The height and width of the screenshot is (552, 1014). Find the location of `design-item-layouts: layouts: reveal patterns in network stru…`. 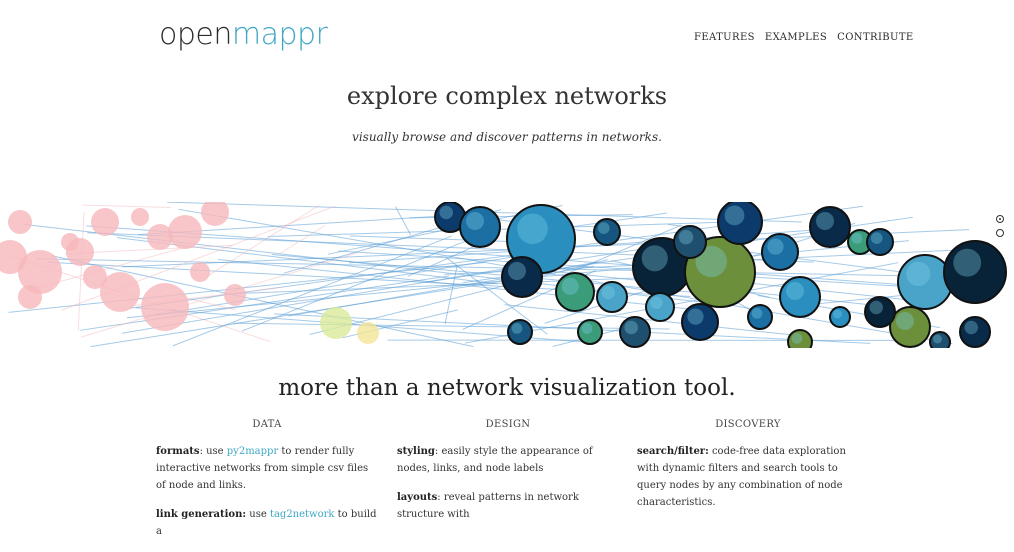

design-item-layouts: layouts: reveal patterns in network stru… is located at coordinates (508, 506).